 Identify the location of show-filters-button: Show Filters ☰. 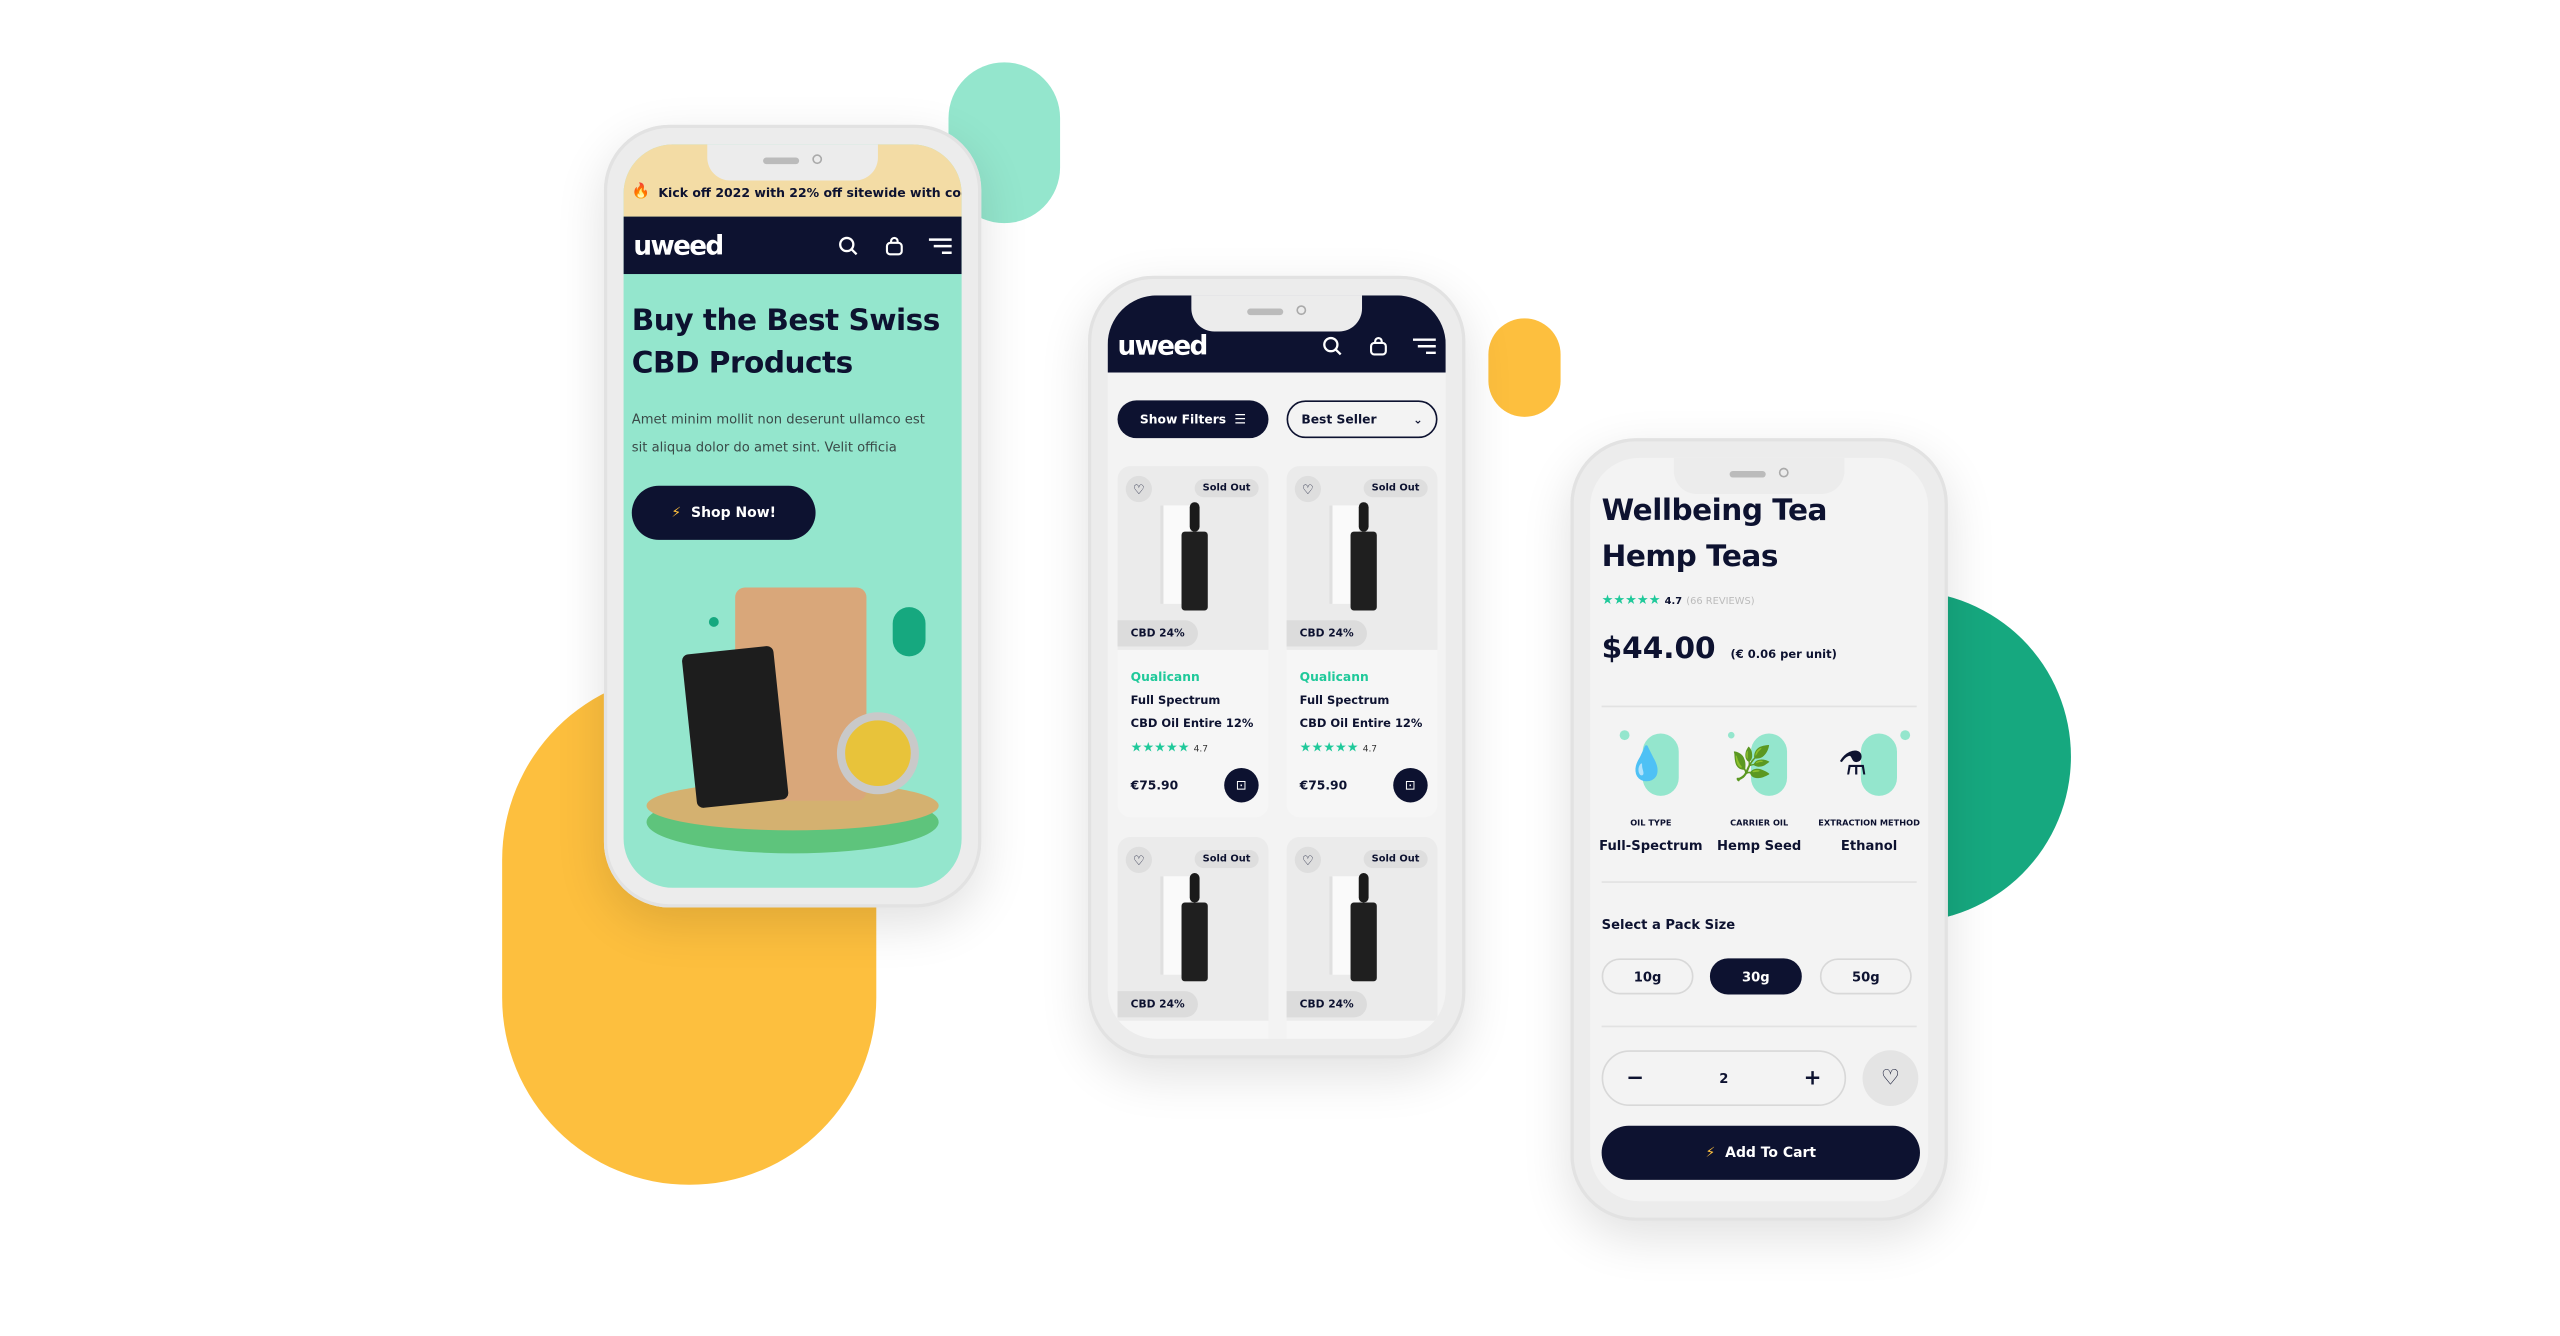
(1193, 419).